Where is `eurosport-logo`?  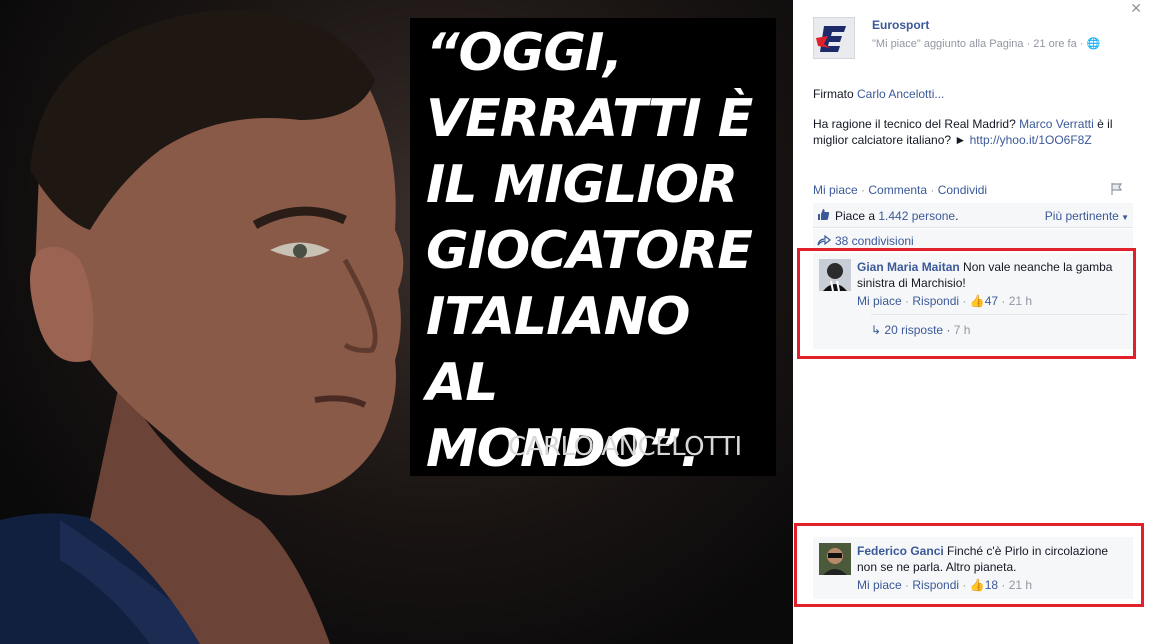
eurosport-logo is located at coordinates (834, 38).